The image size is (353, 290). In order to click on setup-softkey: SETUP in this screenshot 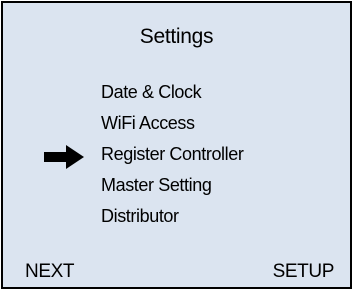, I will do `click(304, 272)`.